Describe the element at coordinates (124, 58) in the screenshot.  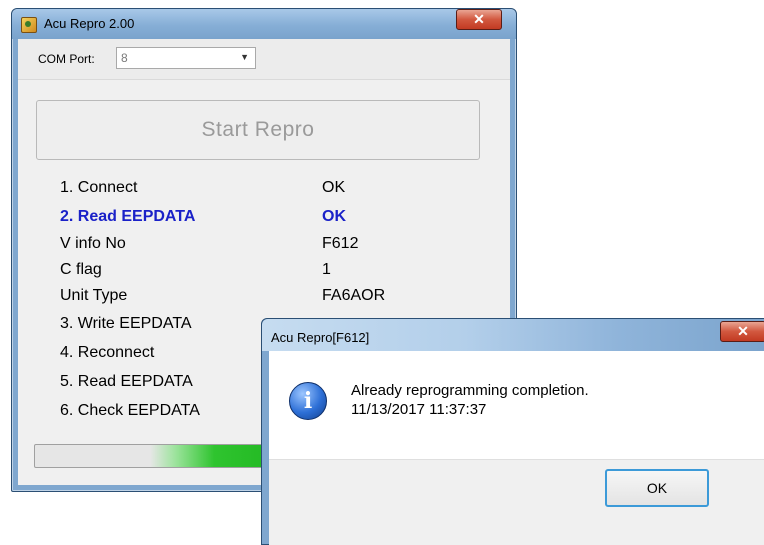
I see `com-port-value: 8` at that location.